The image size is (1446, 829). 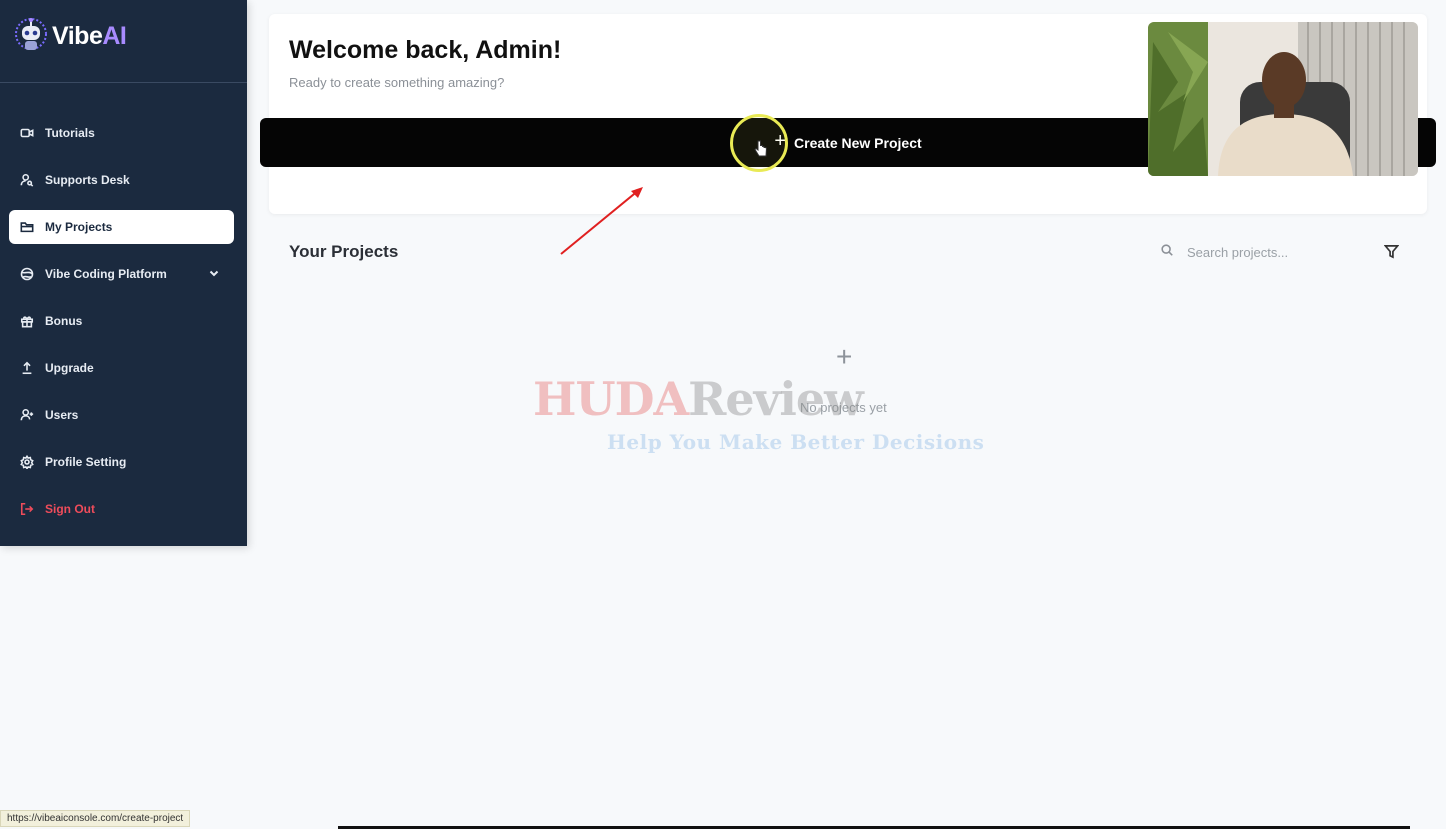 I want to click on globe-icon, so click(x=27, y=274).